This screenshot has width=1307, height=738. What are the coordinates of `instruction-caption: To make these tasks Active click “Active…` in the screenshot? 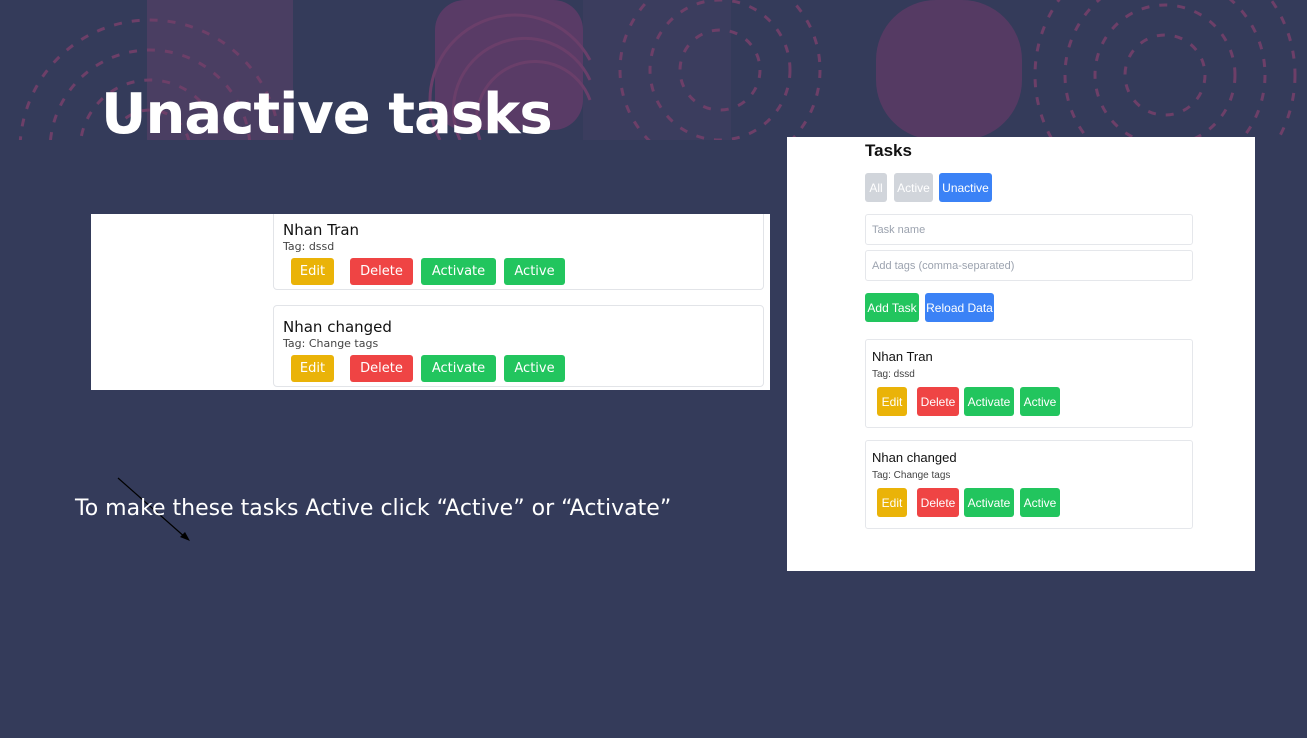 It's located at (373, 508).